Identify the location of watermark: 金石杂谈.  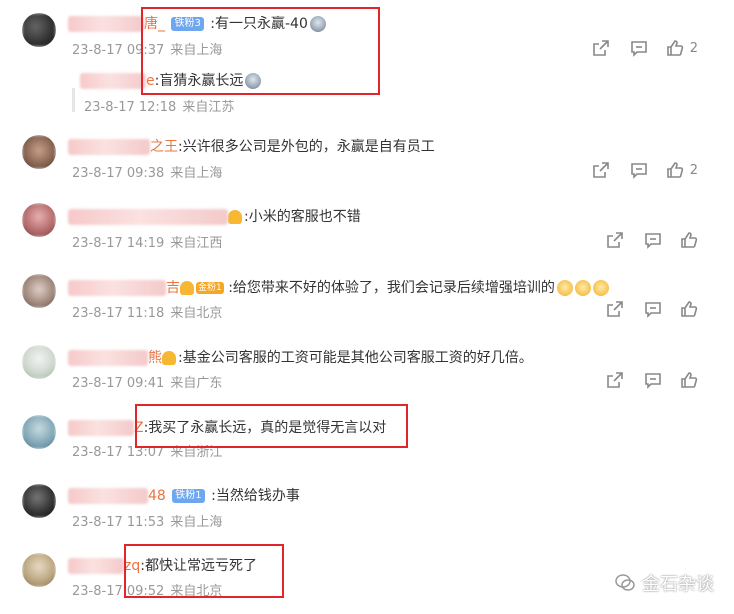
(664, 583).